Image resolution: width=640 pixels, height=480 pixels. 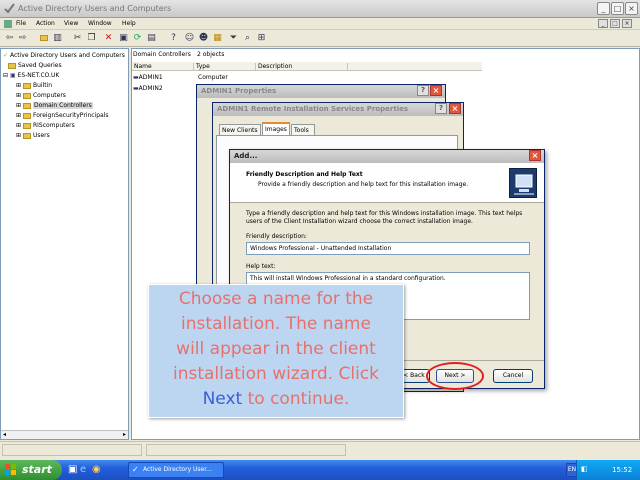 I want to click on menu-view: View, so click(x=71, y=23).